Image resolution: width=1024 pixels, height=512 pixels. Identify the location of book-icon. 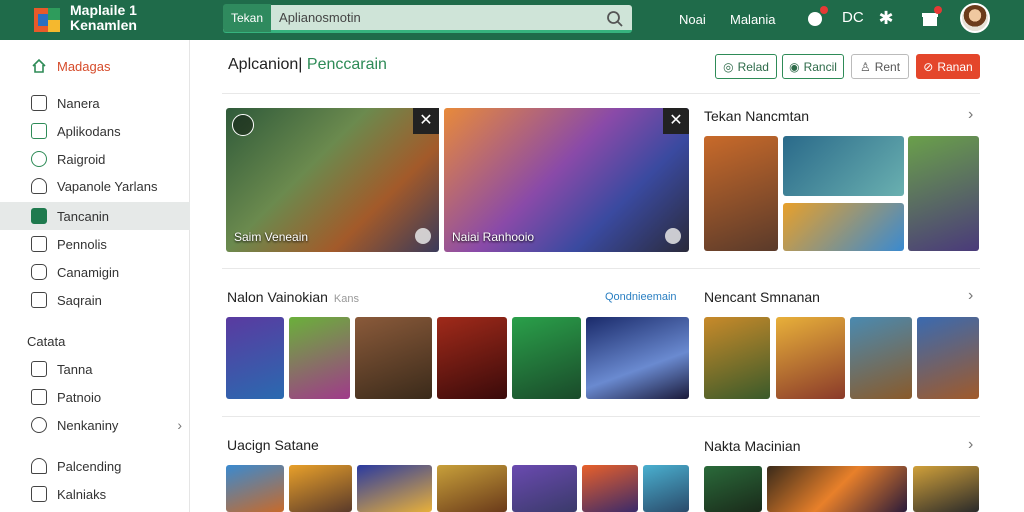
(39, 216).